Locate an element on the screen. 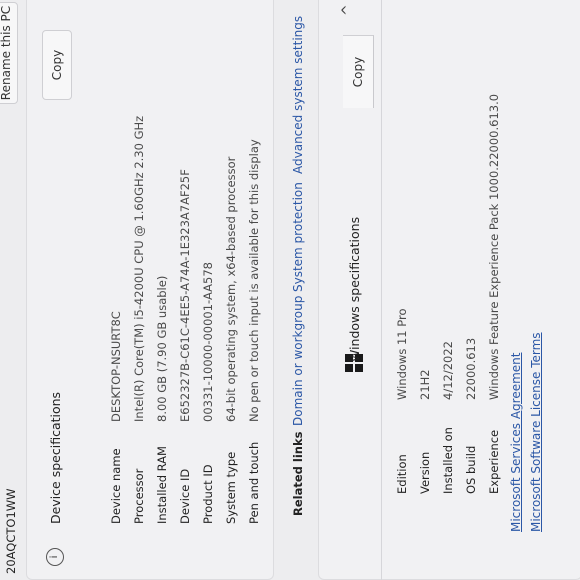  device-specs-copy-button: Copy is located at coordinates (57, 65).